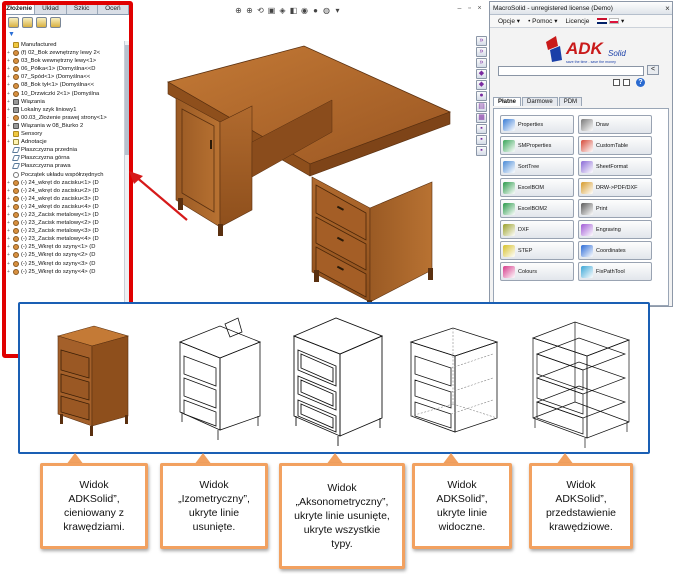 Image resolution: width=675 pixels, height=574 pixels. Describe the element at coordinates (66, 61) in the screenshot. I see `tree-item: +03_Bok wewnętrzny lewy<1>` at that location.